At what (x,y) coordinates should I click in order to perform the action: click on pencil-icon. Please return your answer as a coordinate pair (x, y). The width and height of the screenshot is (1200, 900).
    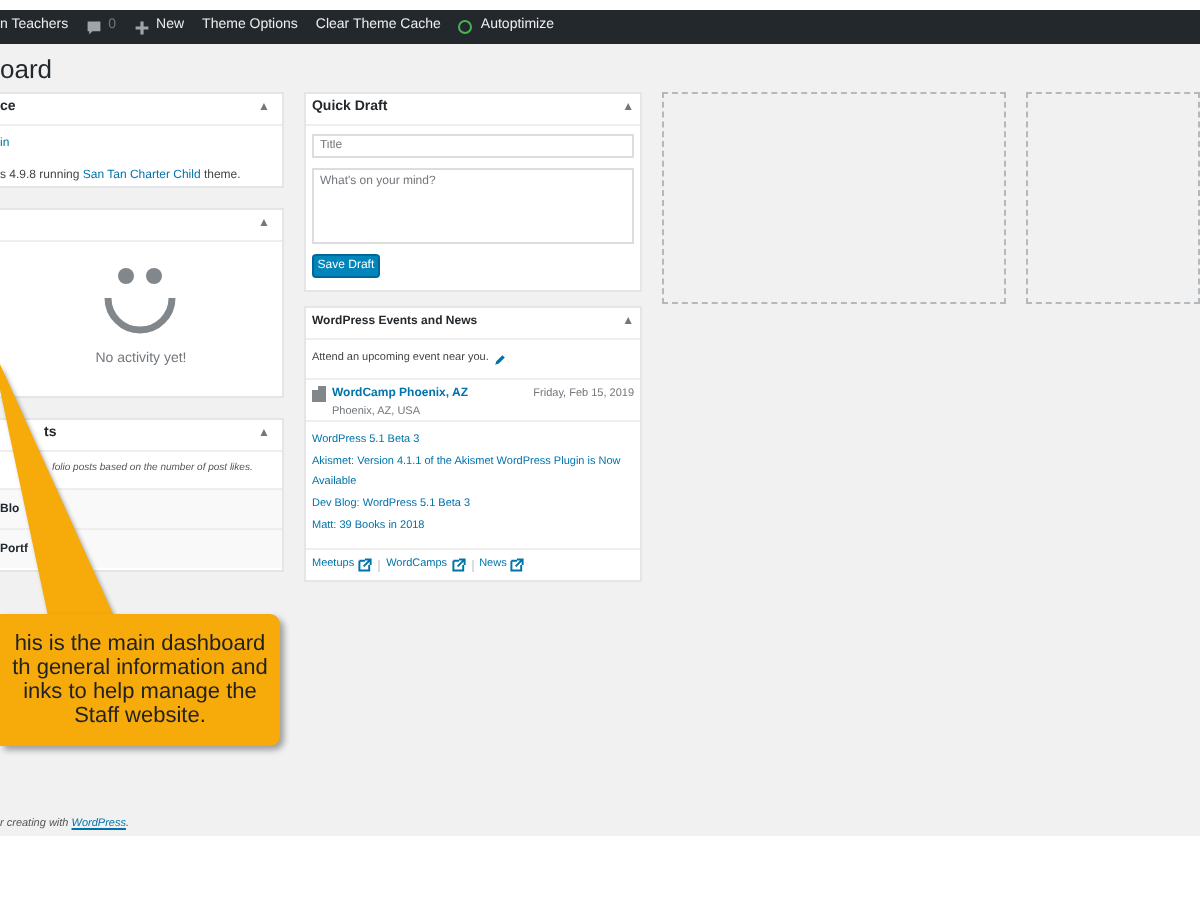
    Looking at the image, I should click on (500, 359).